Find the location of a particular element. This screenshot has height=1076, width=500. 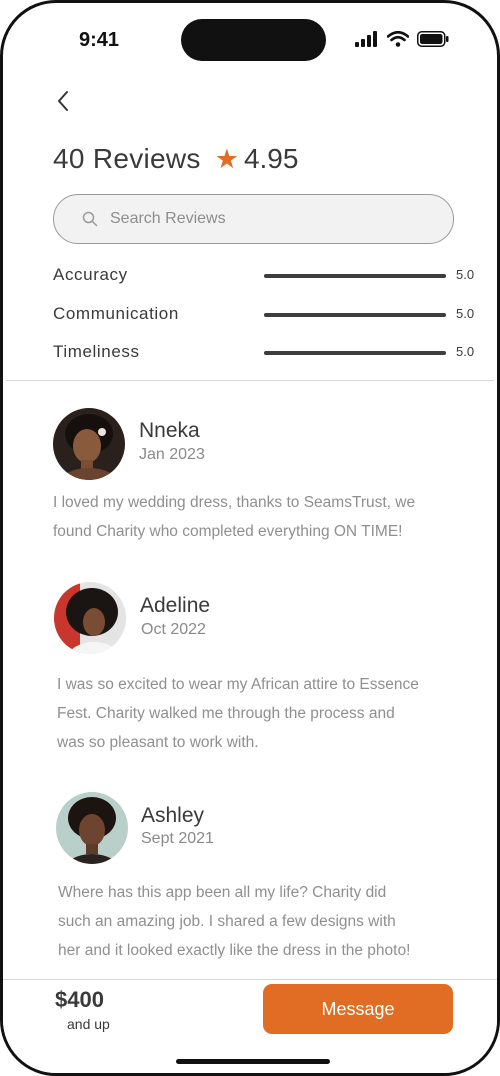

price: $400 is located at coordinates (79, 999).